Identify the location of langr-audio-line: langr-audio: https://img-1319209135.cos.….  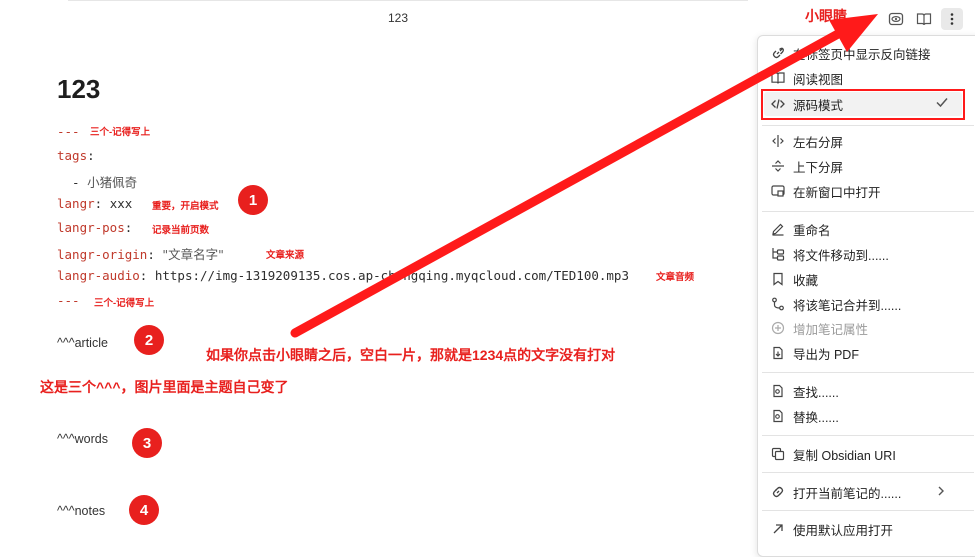
(343, 275).